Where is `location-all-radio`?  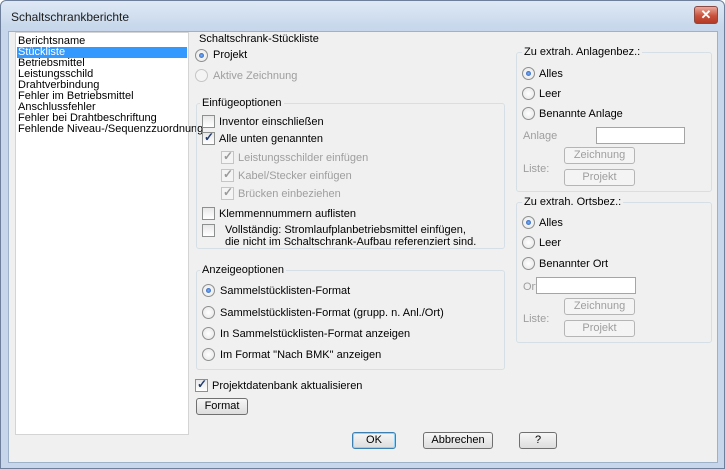 location-all-radio is located at coordinates (528, 222).